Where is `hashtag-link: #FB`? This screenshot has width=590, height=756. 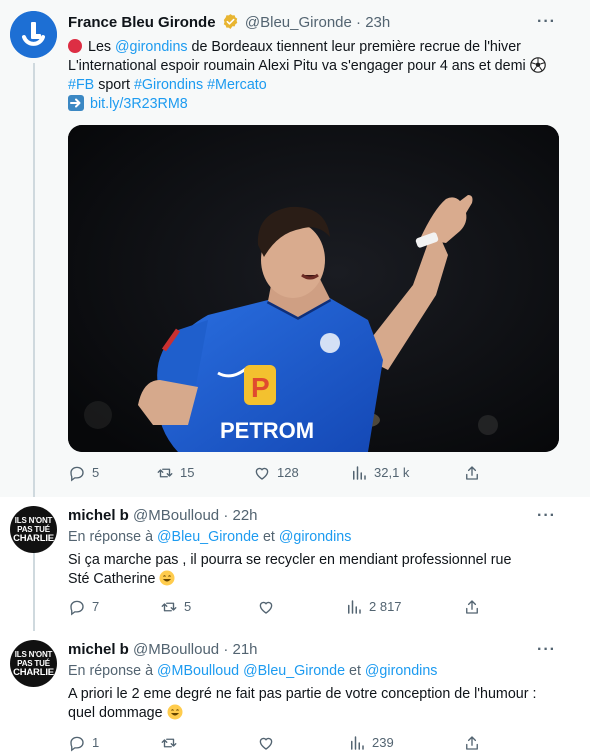
hashtag-link: #FB is located at coordinates (81, 85).